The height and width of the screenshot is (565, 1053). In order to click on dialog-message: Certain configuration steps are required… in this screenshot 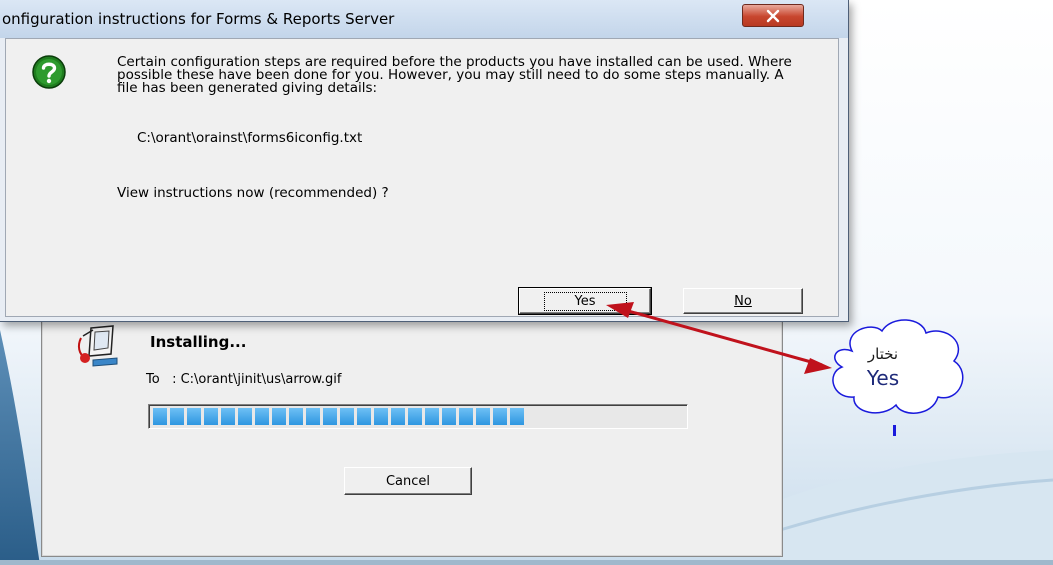, I will do `click(454, 75)`.